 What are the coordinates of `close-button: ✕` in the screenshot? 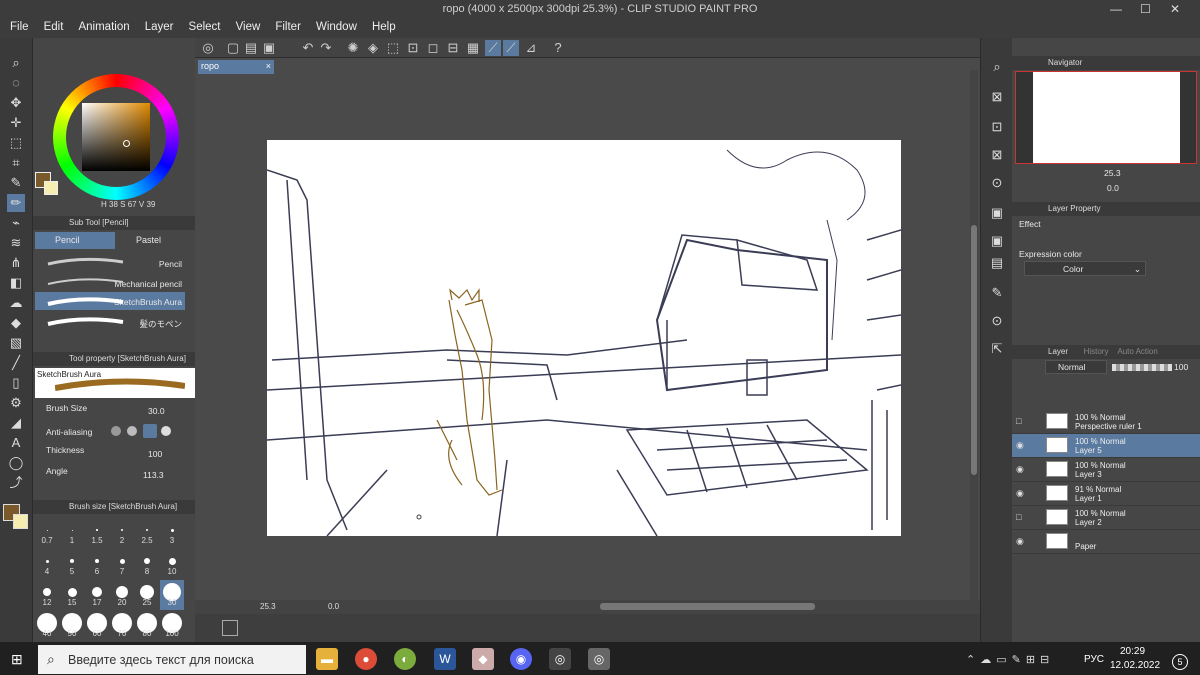 It's located at (1175, 9).